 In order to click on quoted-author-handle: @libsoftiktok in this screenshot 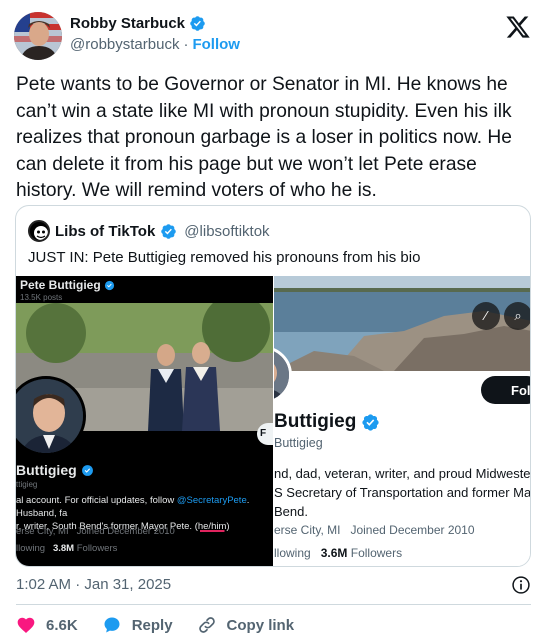, I will do `click(226, 231)`.